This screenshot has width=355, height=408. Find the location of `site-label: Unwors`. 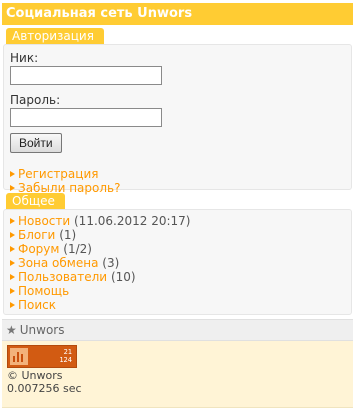

site-label: Unwors is located at coordinates (42, 330).